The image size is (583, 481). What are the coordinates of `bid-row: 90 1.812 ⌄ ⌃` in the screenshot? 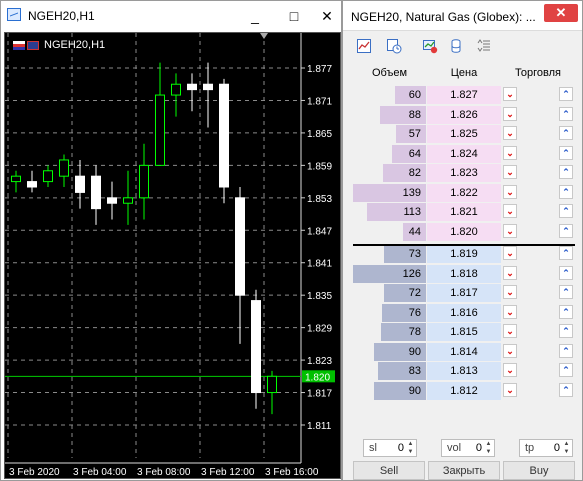 It's located at (464, 390).